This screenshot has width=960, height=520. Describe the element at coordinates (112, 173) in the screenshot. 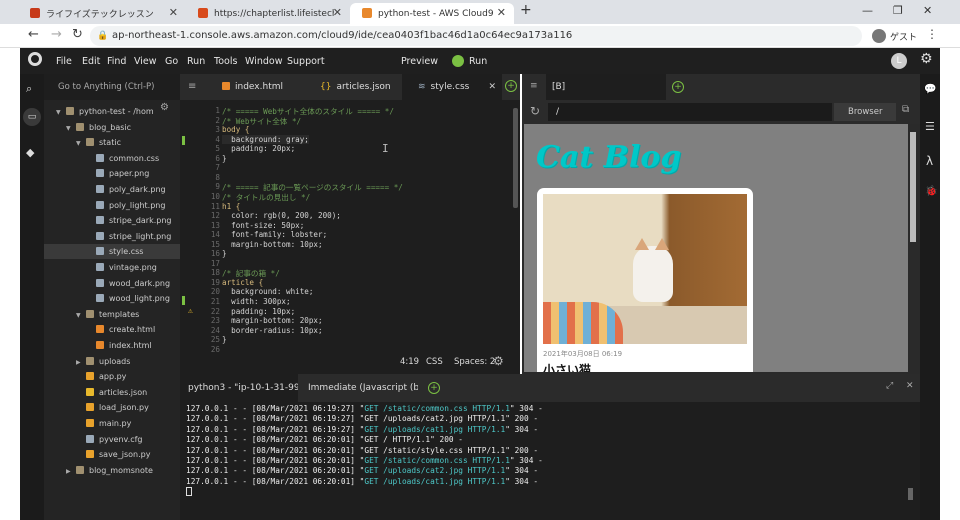

I see `file-tree-item: paper.png` at that location.